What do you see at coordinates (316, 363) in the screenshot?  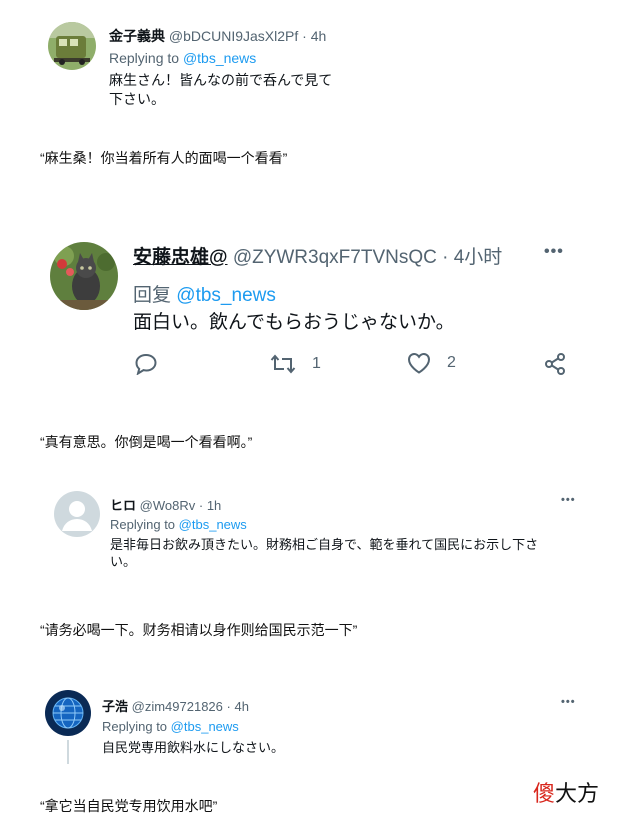 I see `retweet-count: 1` at bounding box center [316, 363].